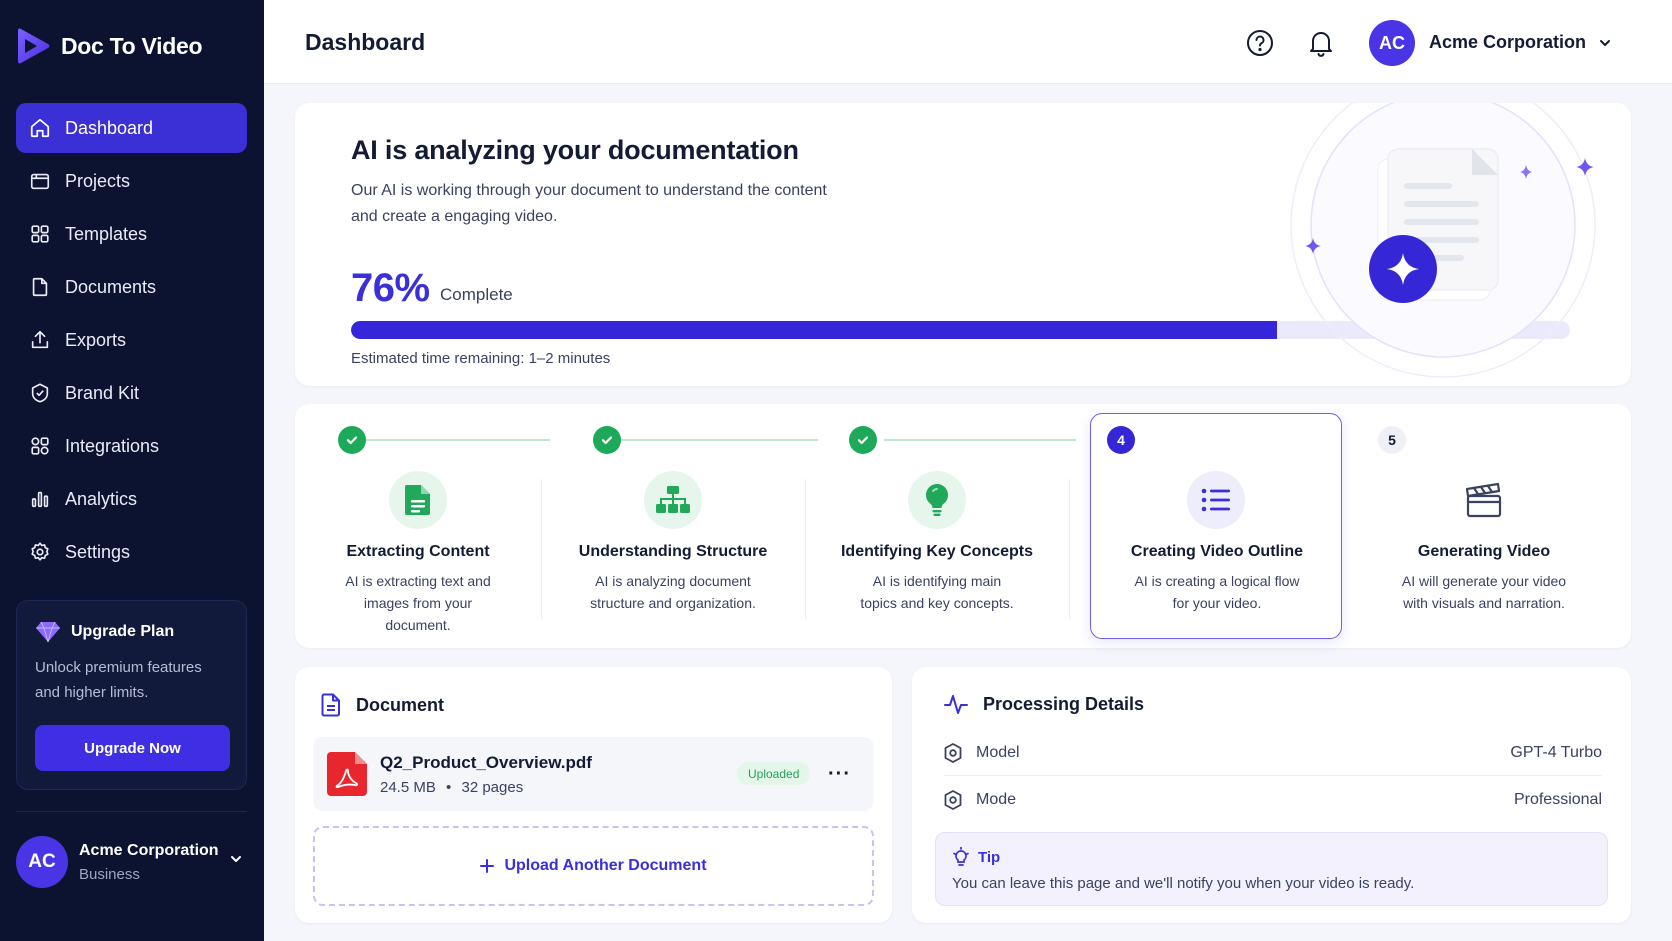  I want to click on clapperboard-icon, so click(1483, 500).